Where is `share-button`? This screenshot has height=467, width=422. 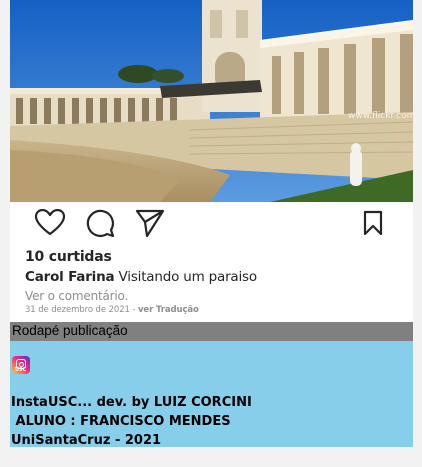 share-button is located at coordinates (150, 223).